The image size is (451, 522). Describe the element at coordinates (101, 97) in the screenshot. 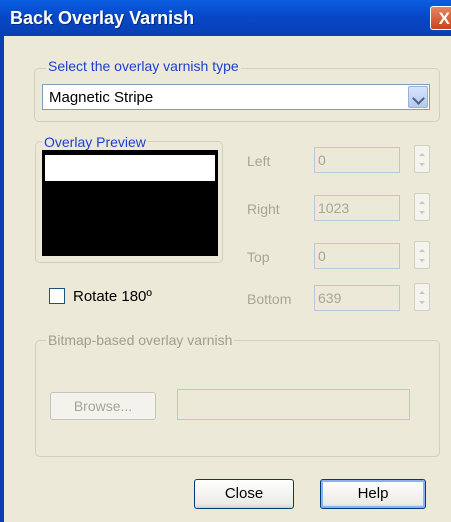

I see `overlay-type-value: Magnetic Stripe` at that location.